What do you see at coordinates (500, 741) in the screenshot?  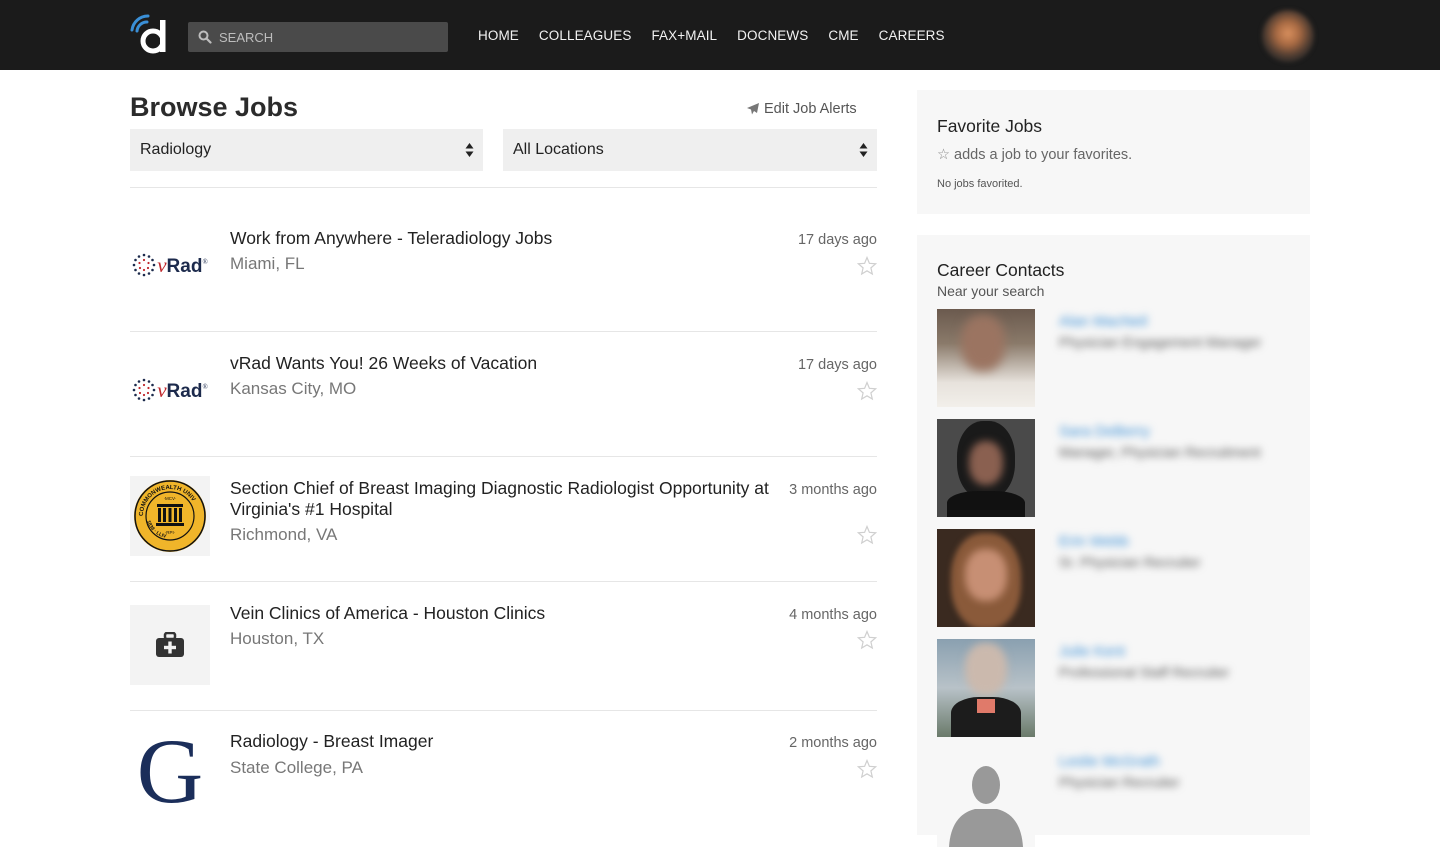 I see `job-title: Radiology - Breast Imager` at bounding box center [500, 741].